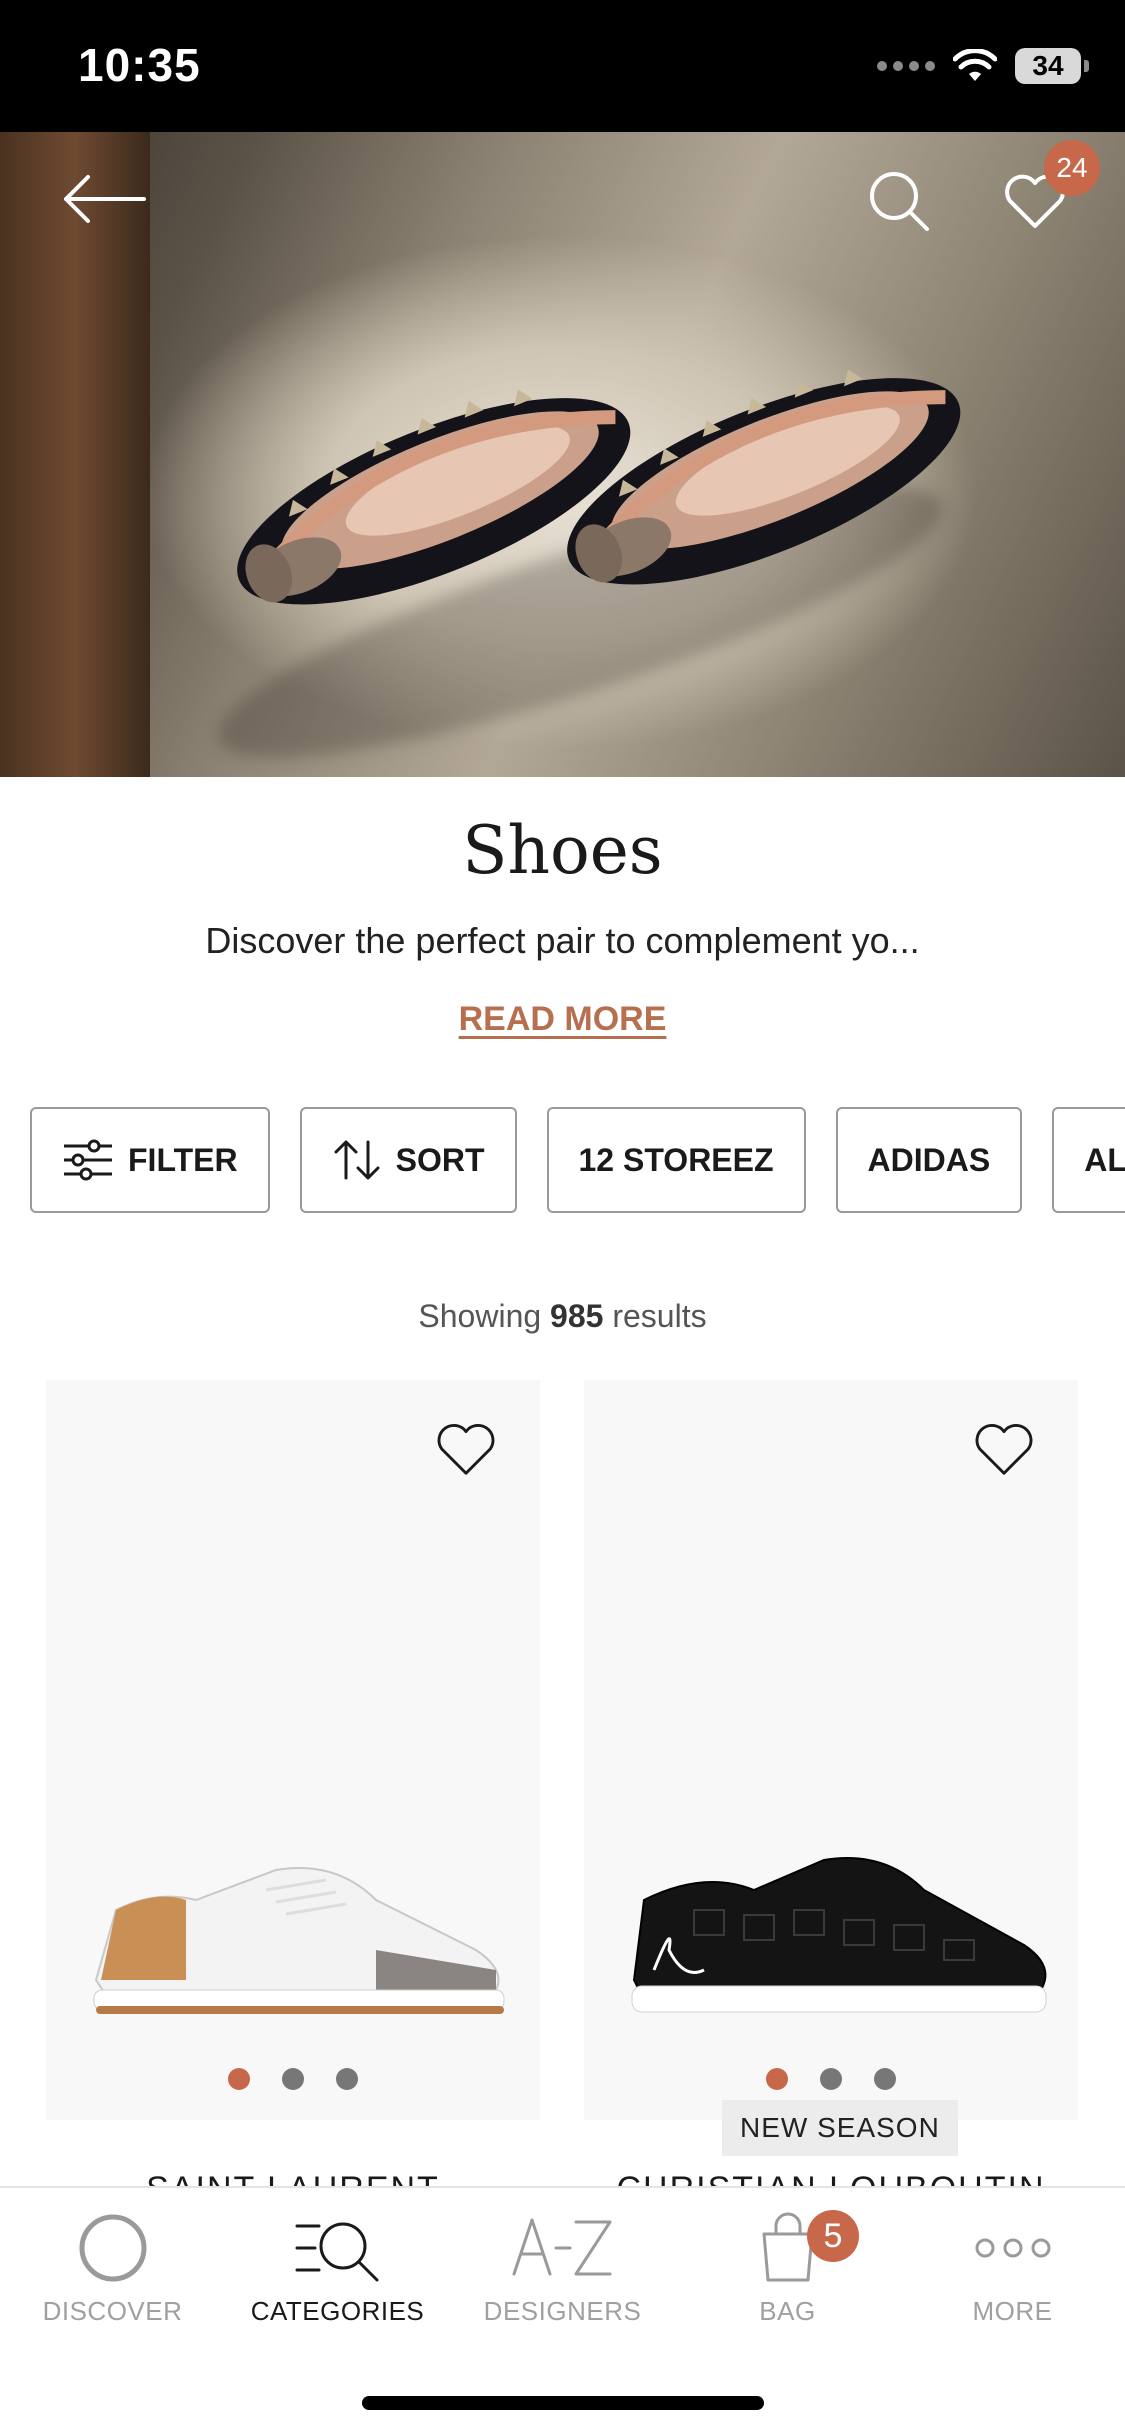 The width and height of the screenshot is (1125, 2436). I want to click on results-prefix: Showing, so click(480, 1316).